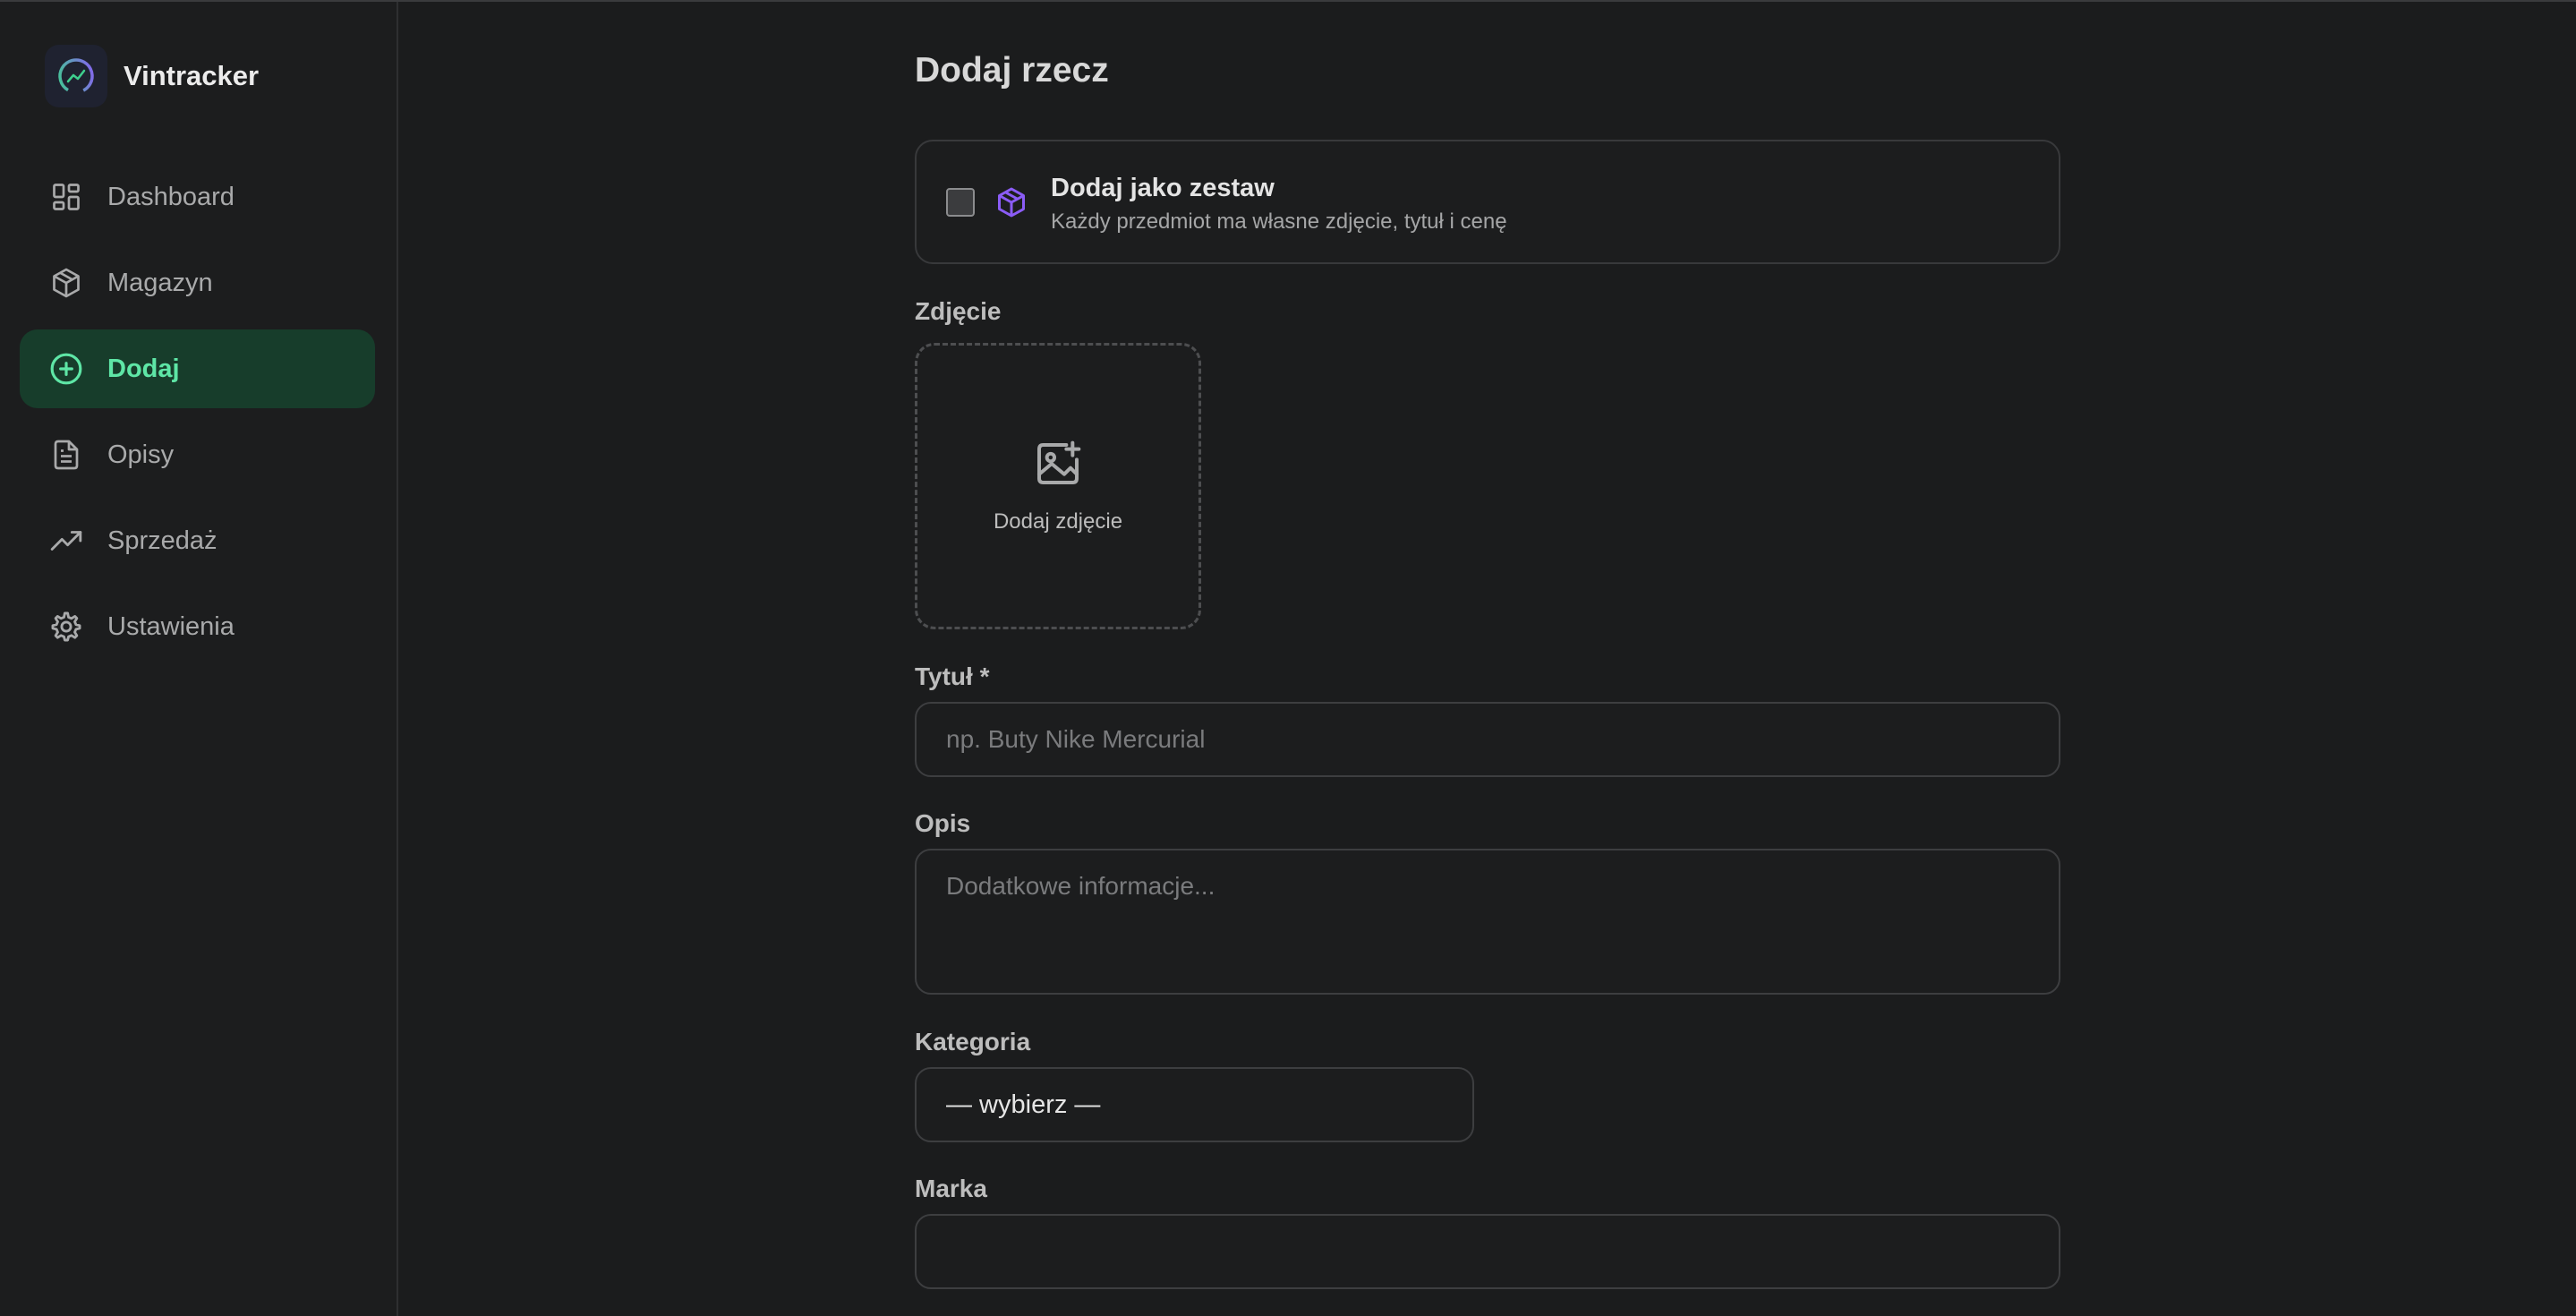  I want to click on add-as-set-title: Dodaj jako zestaw, so click(1163, 188).